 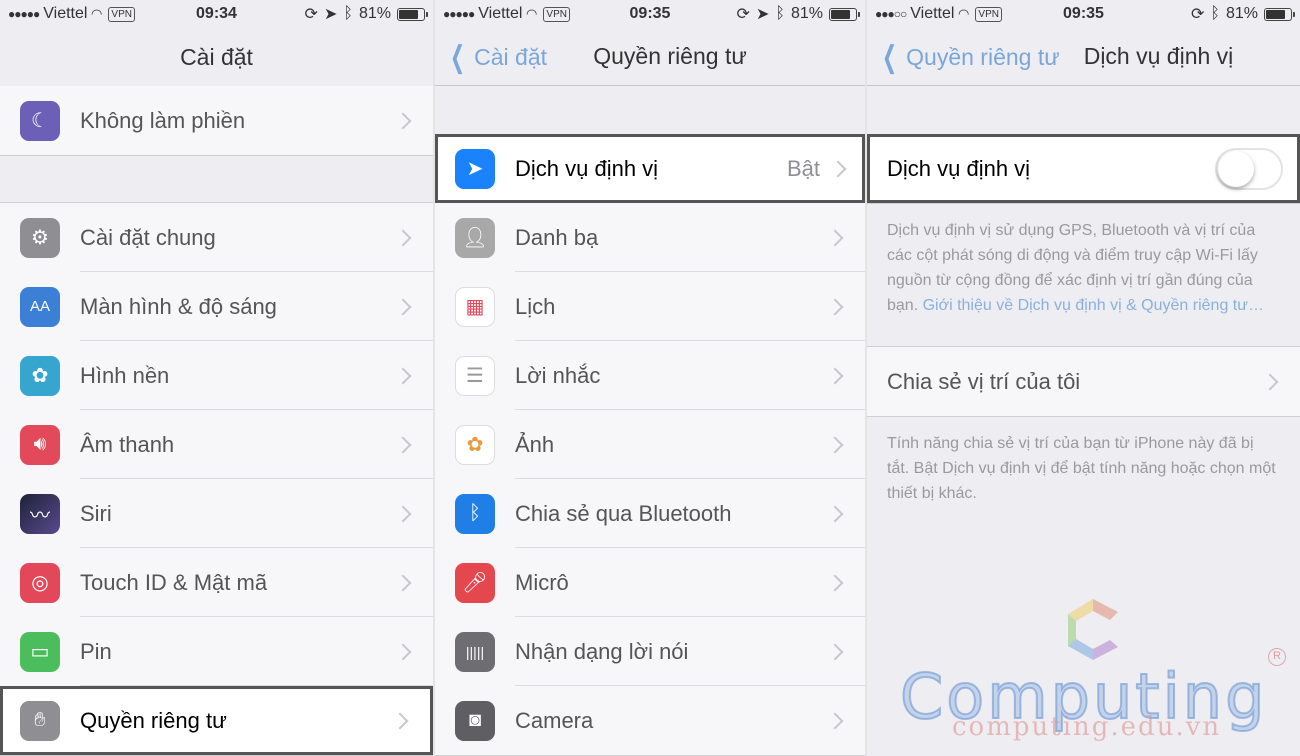 What do you see at coordinates (459, 14) in the screenshot?
I see `signal-icon: ●●●●●` at bounding box center [459, 14].